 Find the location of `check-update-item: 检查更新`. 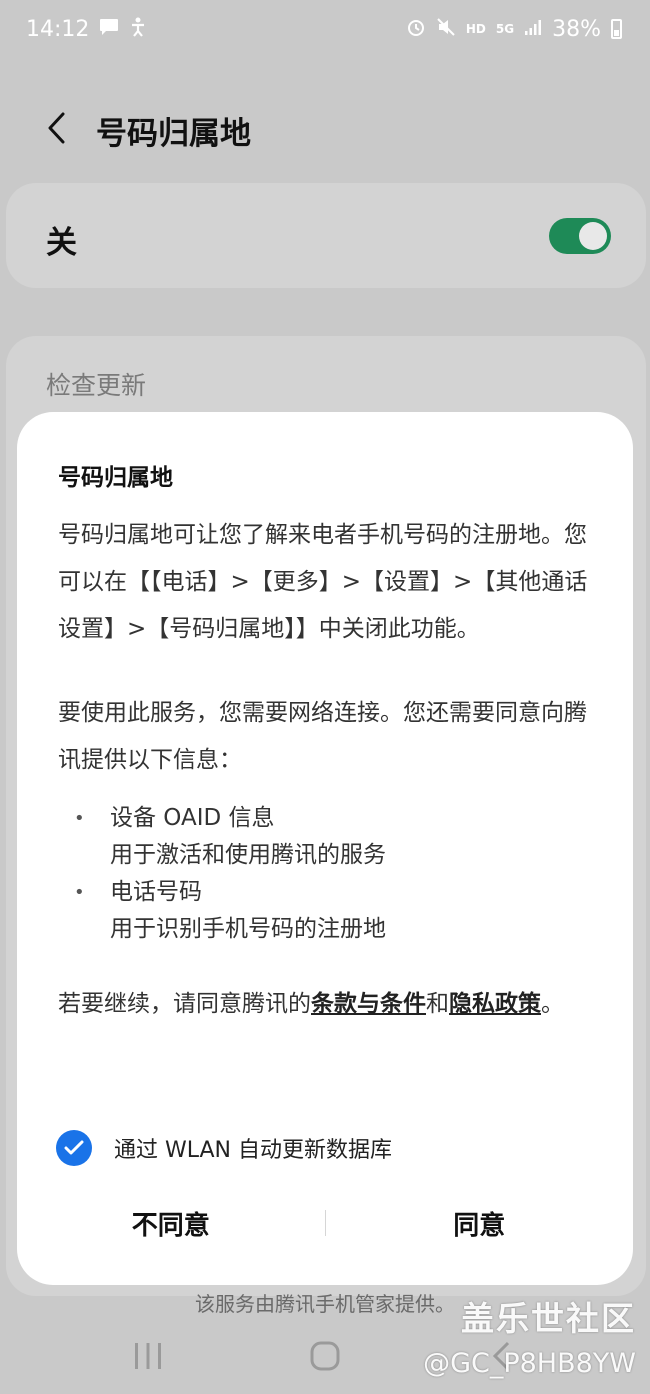

check-update-item: 检查更新 is located at coordinates (96, 384).